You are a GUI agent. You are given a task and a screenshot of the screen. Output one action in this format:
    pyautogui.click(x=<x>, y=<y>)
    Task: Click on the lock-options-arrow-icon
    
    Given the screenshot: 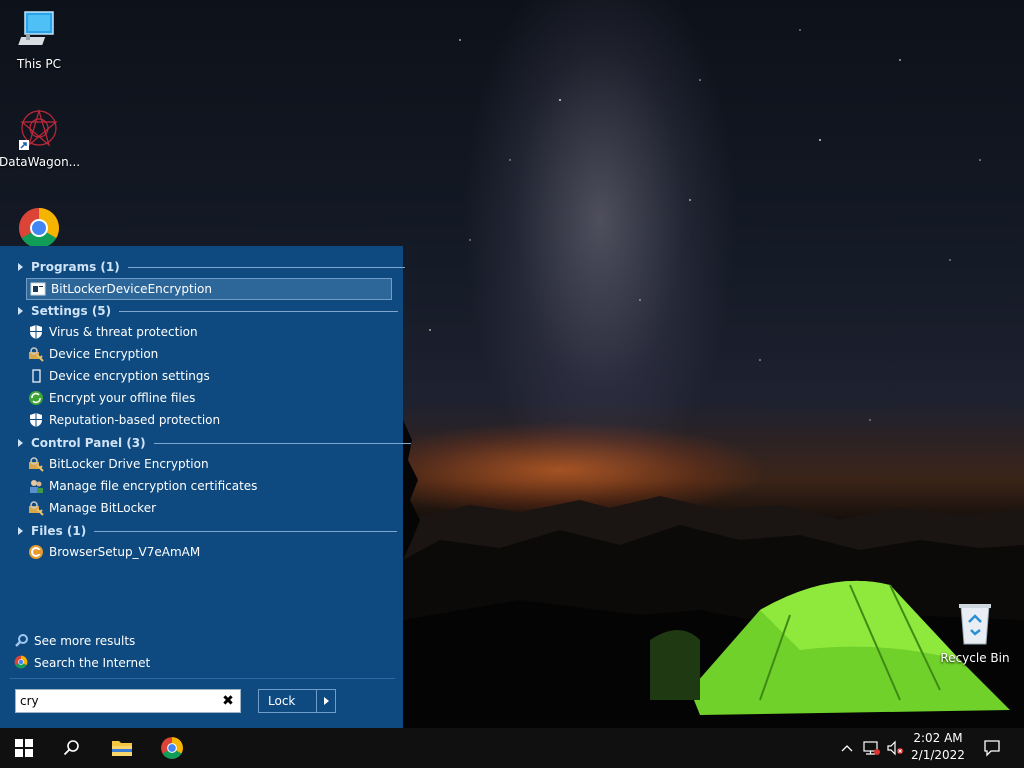 What is the action you would take?
    pyautogui.click(x=325, y=701)
    